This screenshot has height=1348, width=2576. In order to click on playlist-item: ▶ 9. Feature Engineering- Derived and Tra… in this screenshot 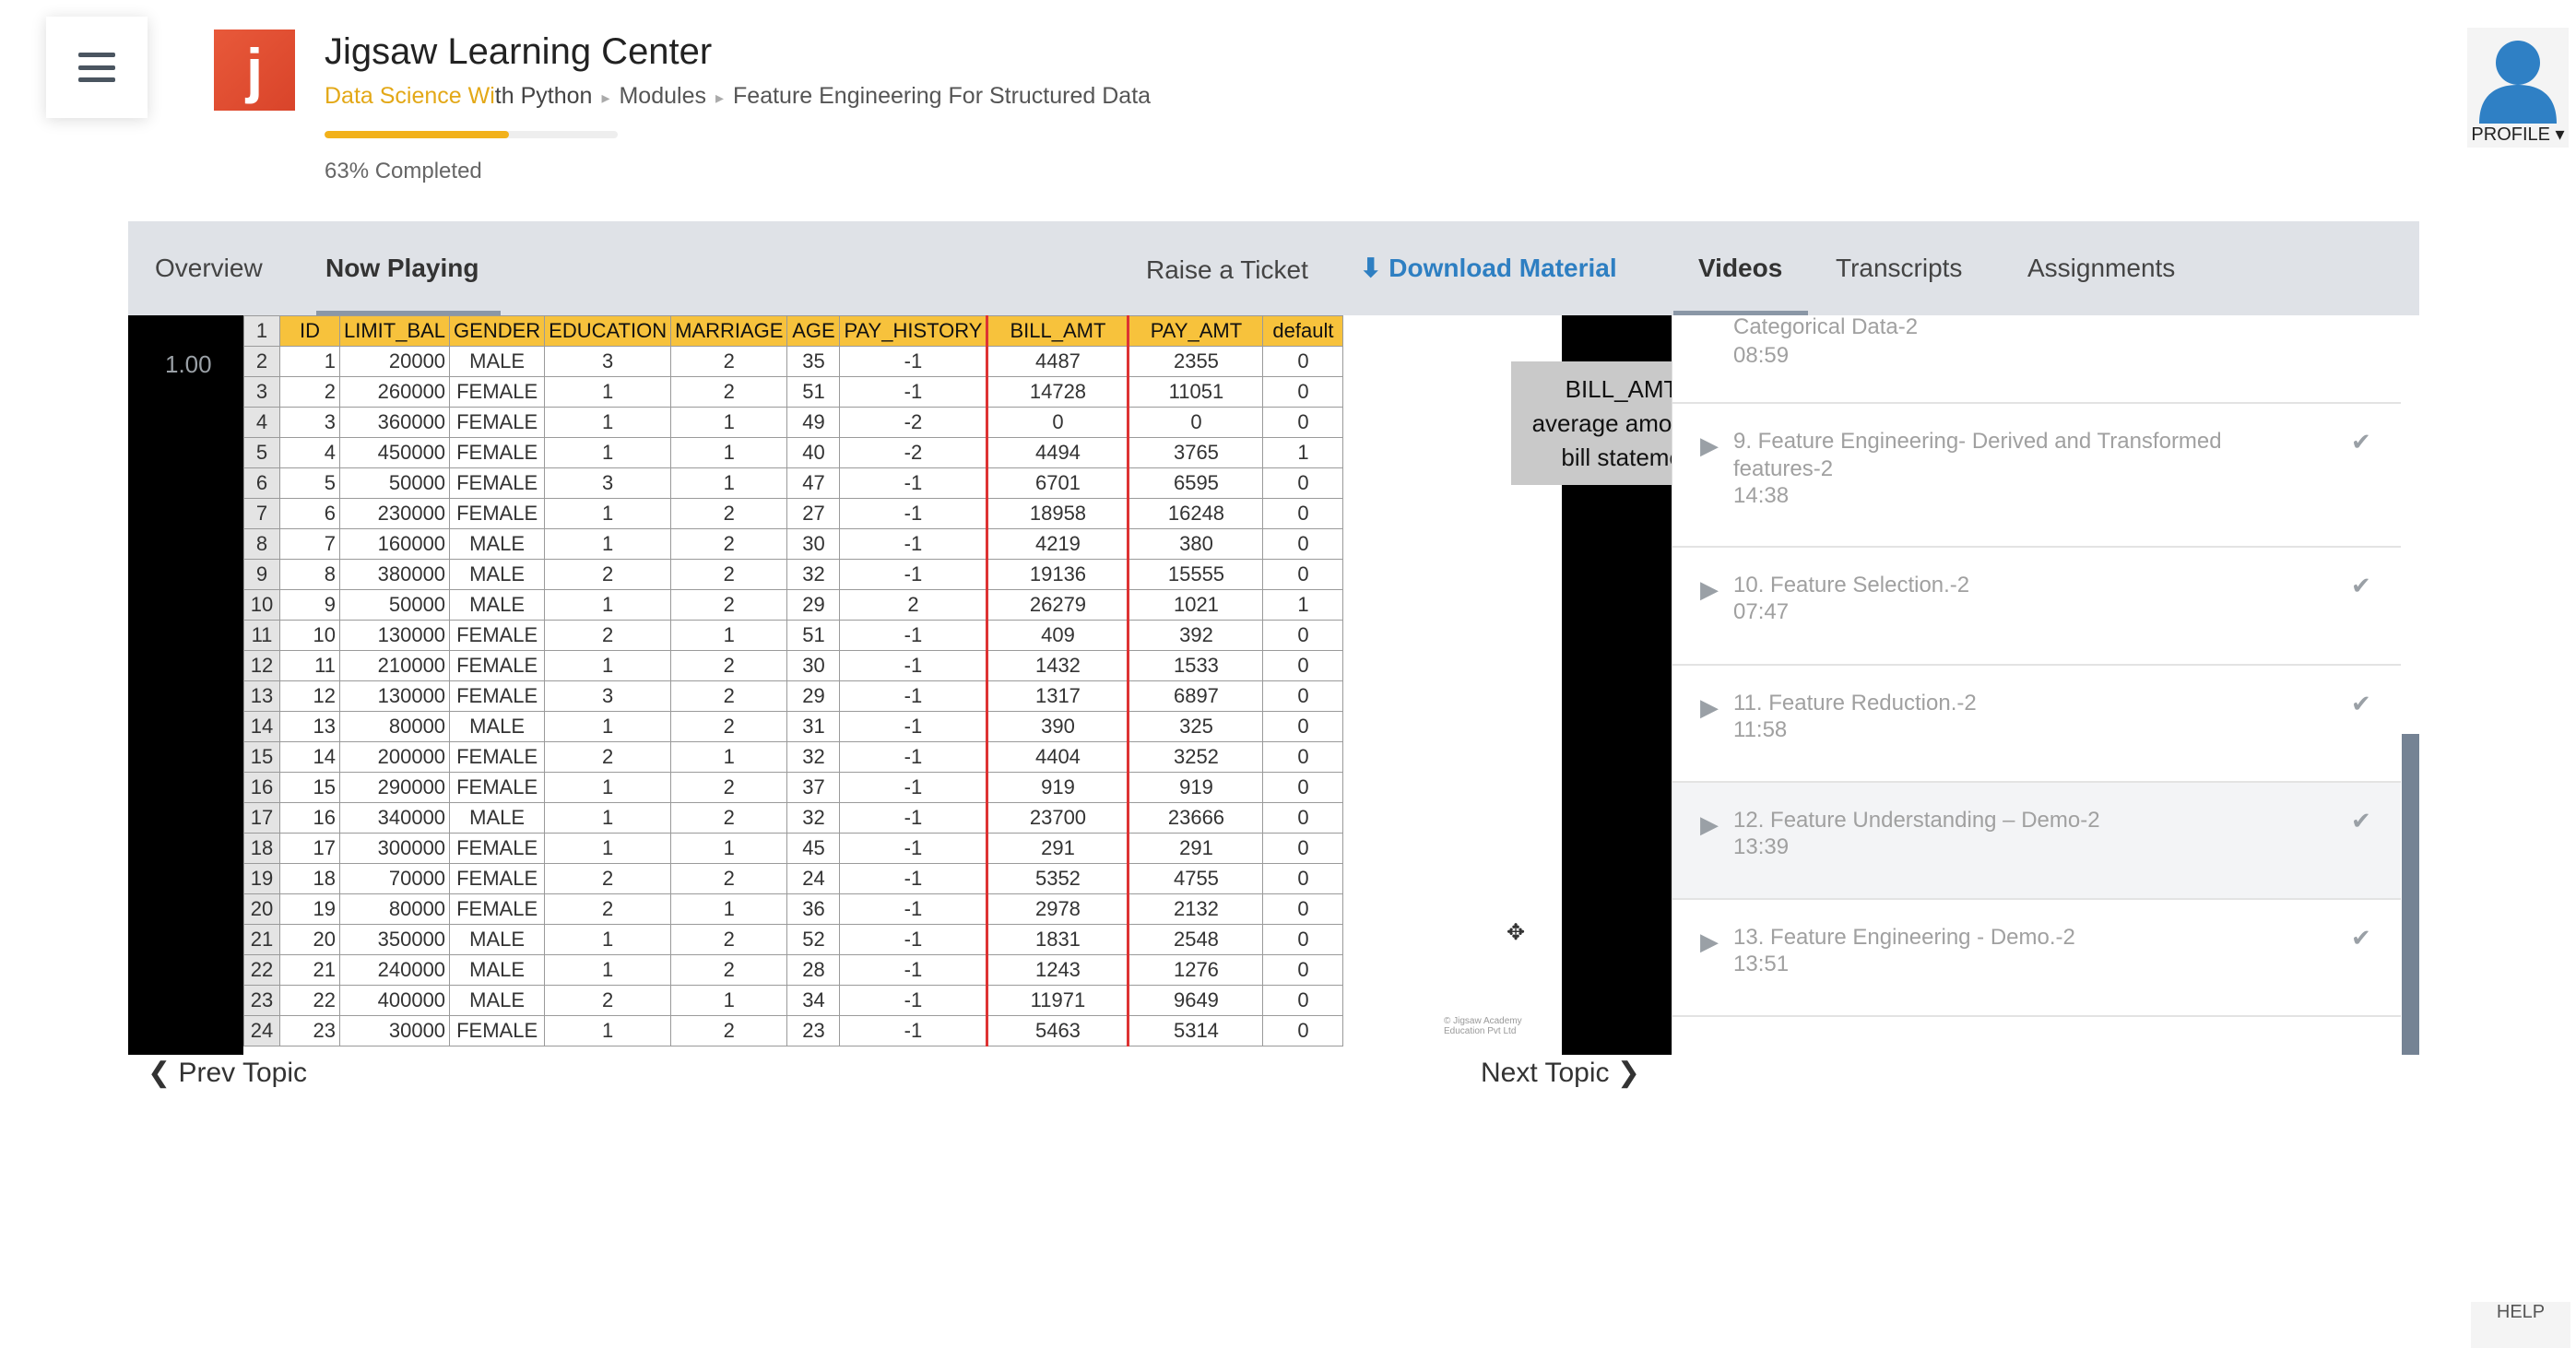, I will do `click(2036, 476)`.